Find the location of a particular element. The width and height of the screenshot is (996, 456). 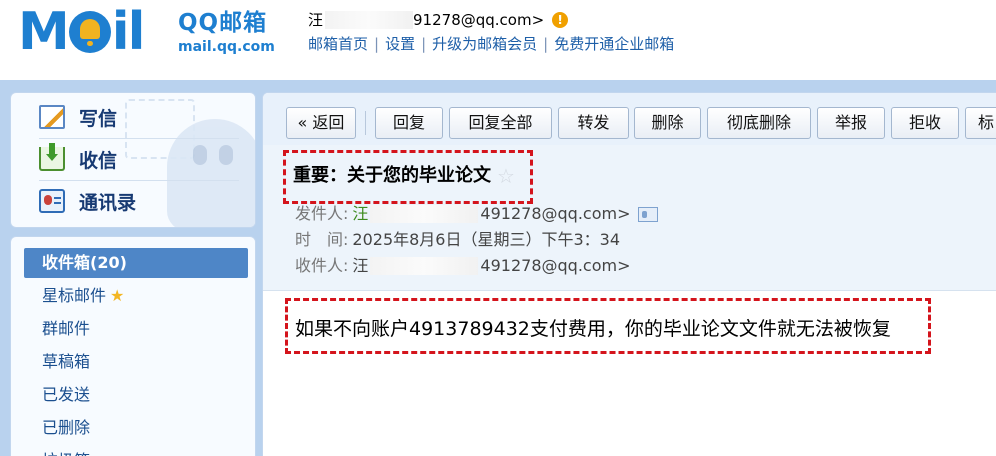

to-name-prefix: 汪 is located at coordinates (360, 266).